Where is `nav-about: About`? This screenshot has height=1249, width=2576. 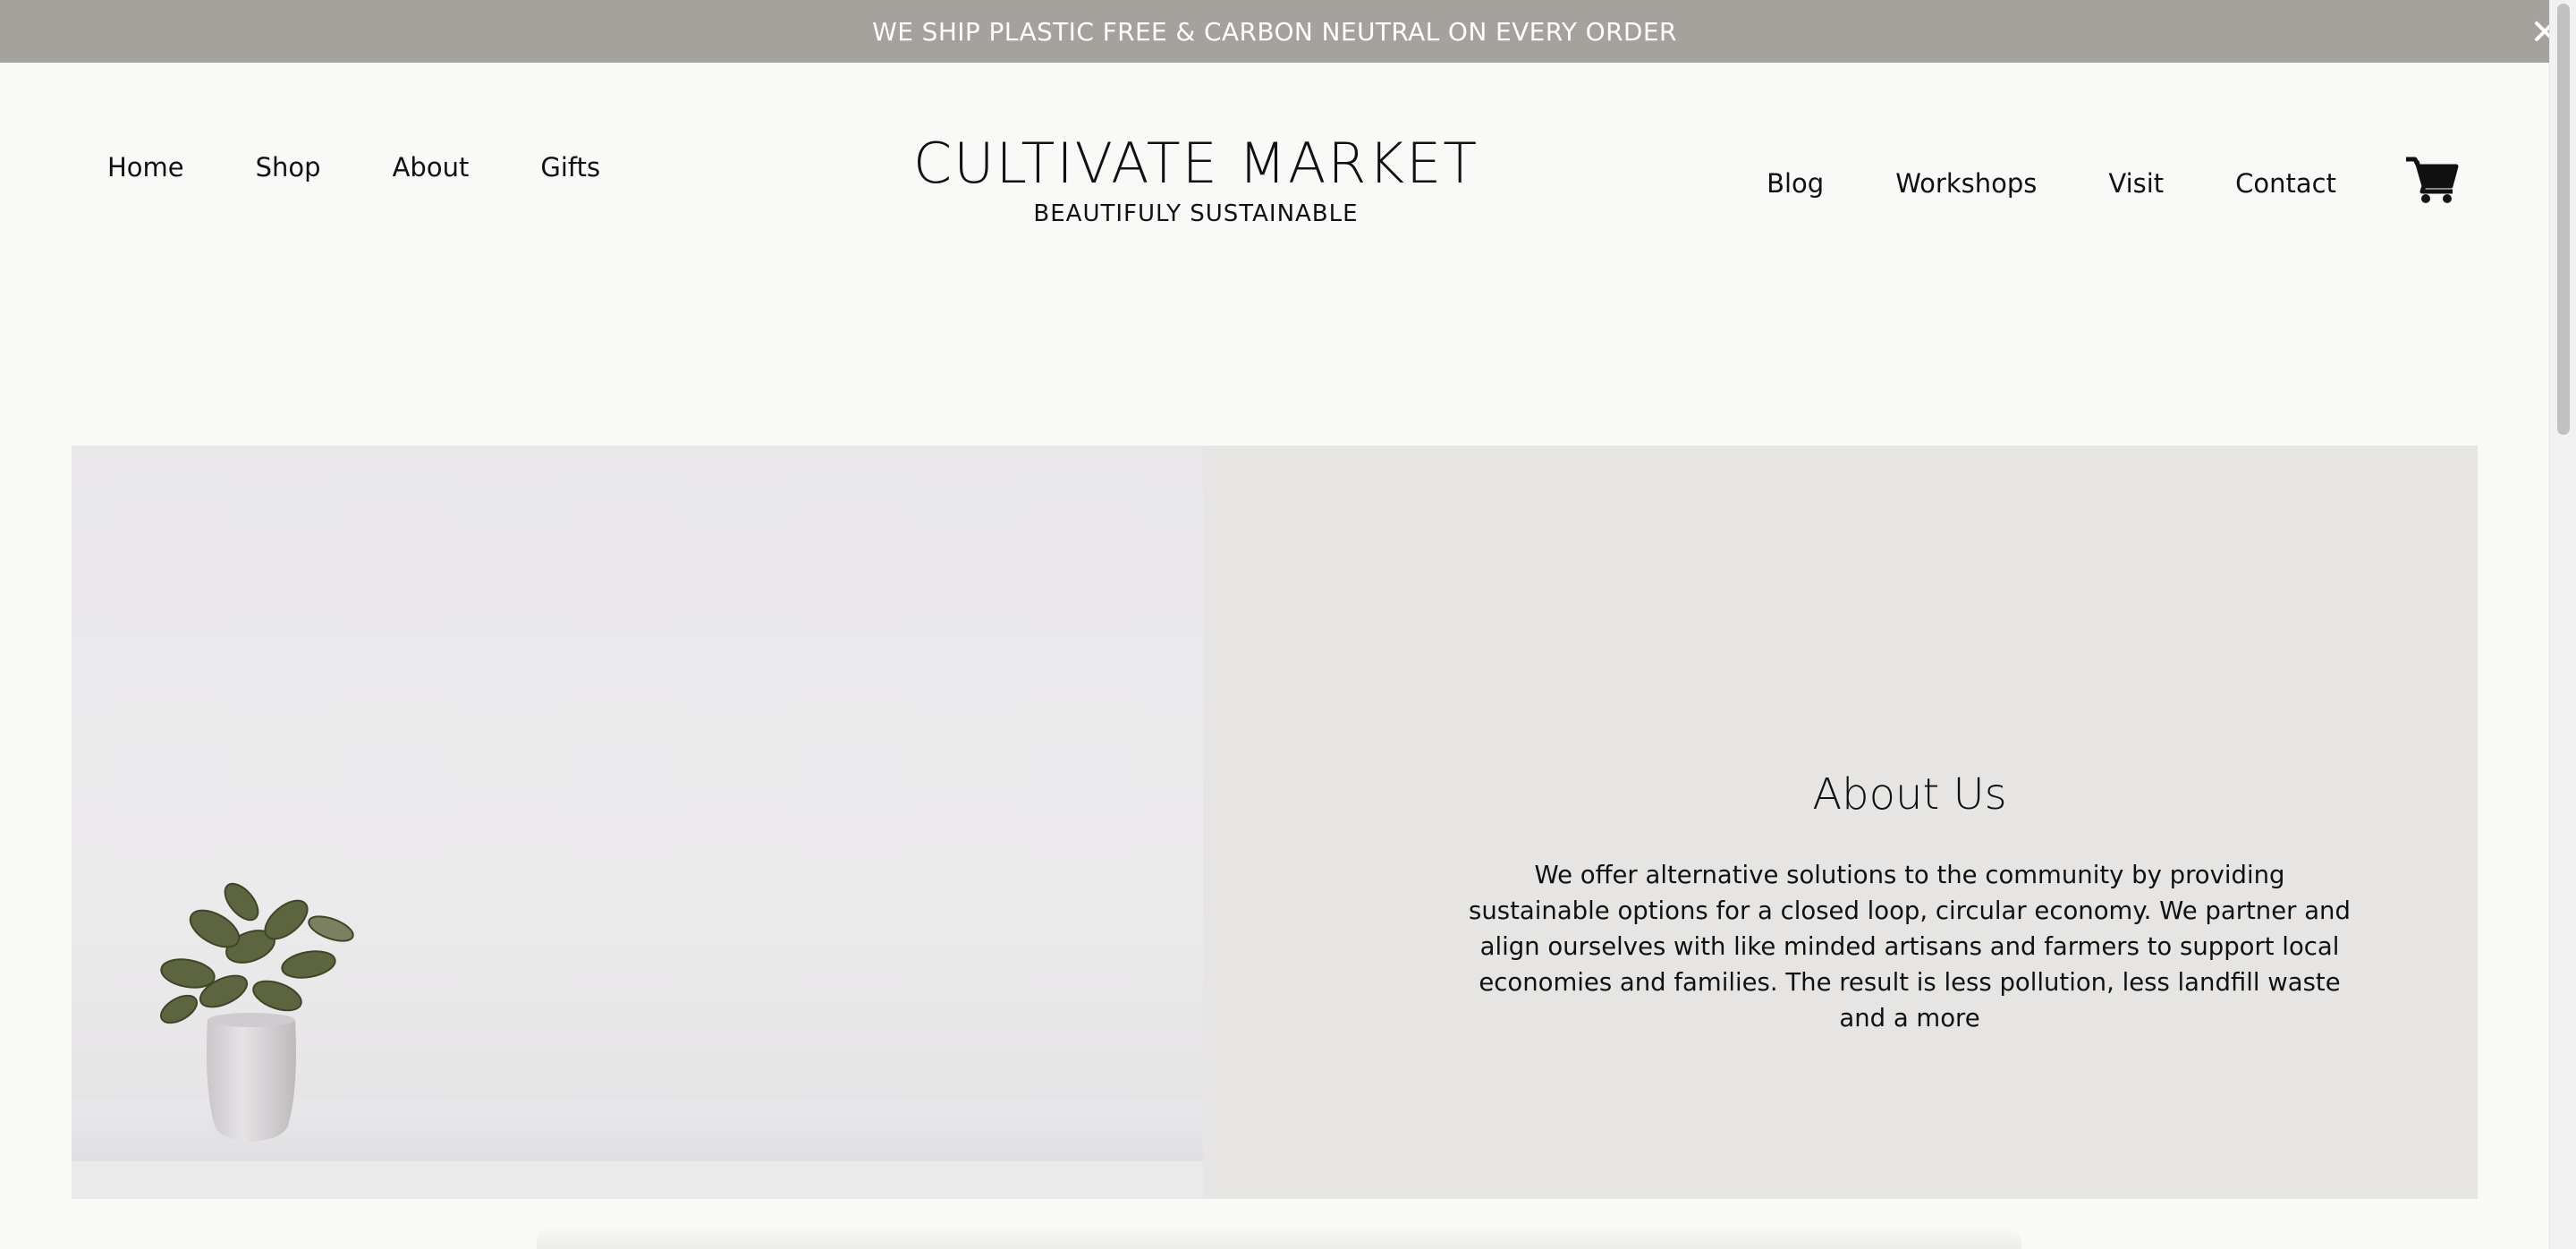
nav-about: About is located at coordinates (431, 167).